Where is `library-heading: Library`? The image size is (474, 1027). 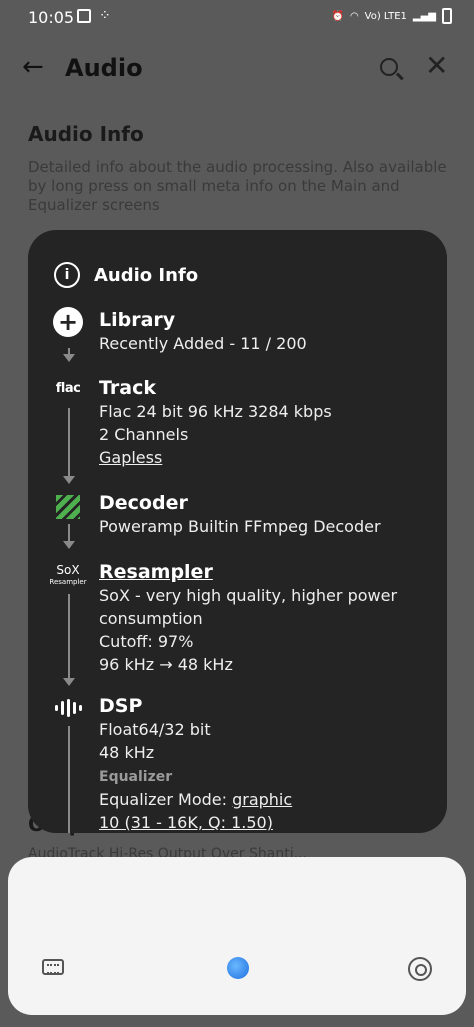
library-heading: Library is located at coordinates (137, 320).